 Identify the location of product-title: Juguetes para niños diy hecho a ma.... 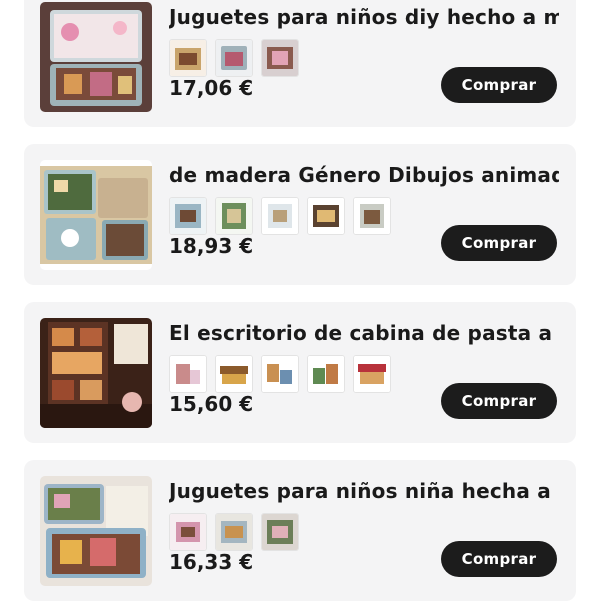
(364, 17).